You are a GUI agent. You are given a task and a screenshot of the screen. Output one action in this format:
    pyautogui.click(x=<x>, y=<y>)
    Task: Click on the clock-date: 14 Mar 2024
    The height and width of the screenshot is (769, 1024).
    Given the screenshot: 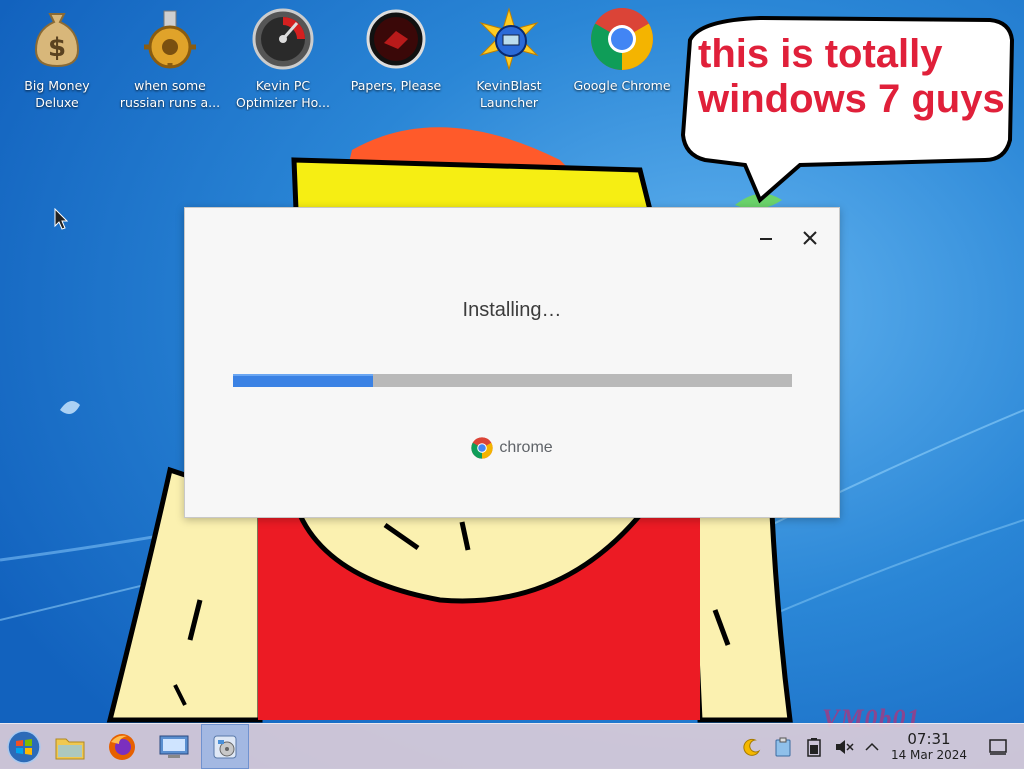 What is the action you would take?
    pyautogui.click(x=929, y=755)
    